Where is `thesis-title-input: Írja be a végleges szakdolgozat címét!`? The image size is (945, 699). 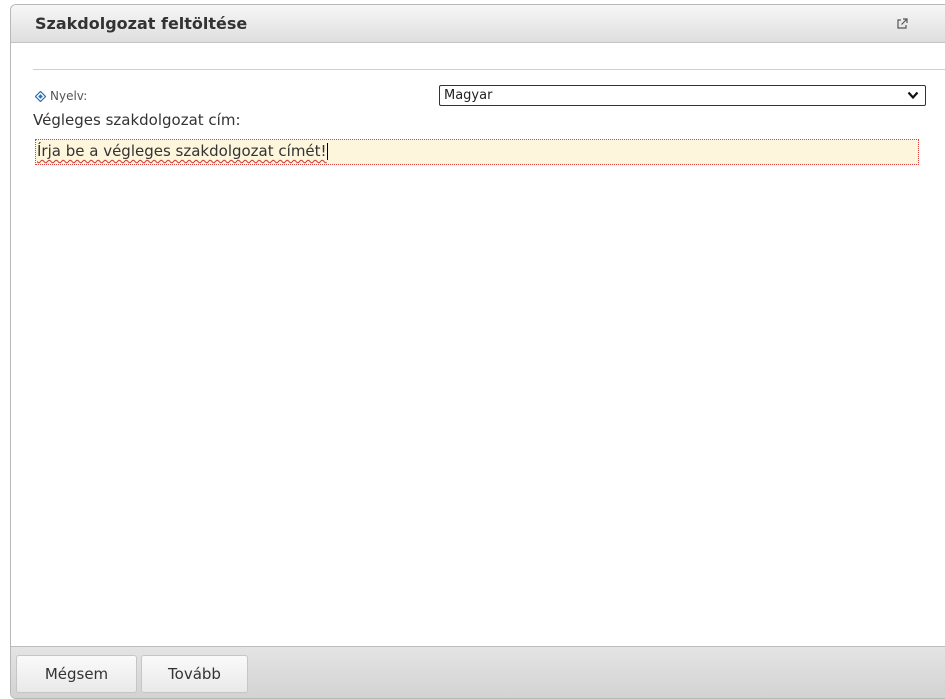 thesis-title-input: Írja be a végleges szakdolgozat címét! is located at coordinates (477, 152).